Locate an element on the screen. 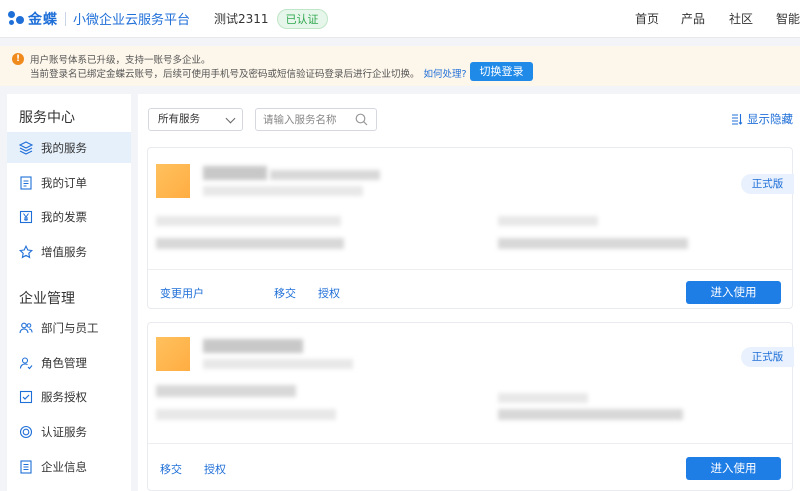 This screenshot has width=800, height=491. info-icon is located at coordinates (26, 466).